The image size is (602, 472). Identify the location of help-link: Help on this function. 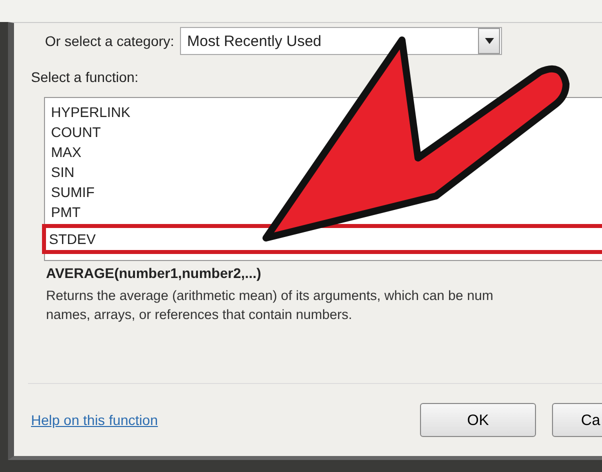
(94, 420).